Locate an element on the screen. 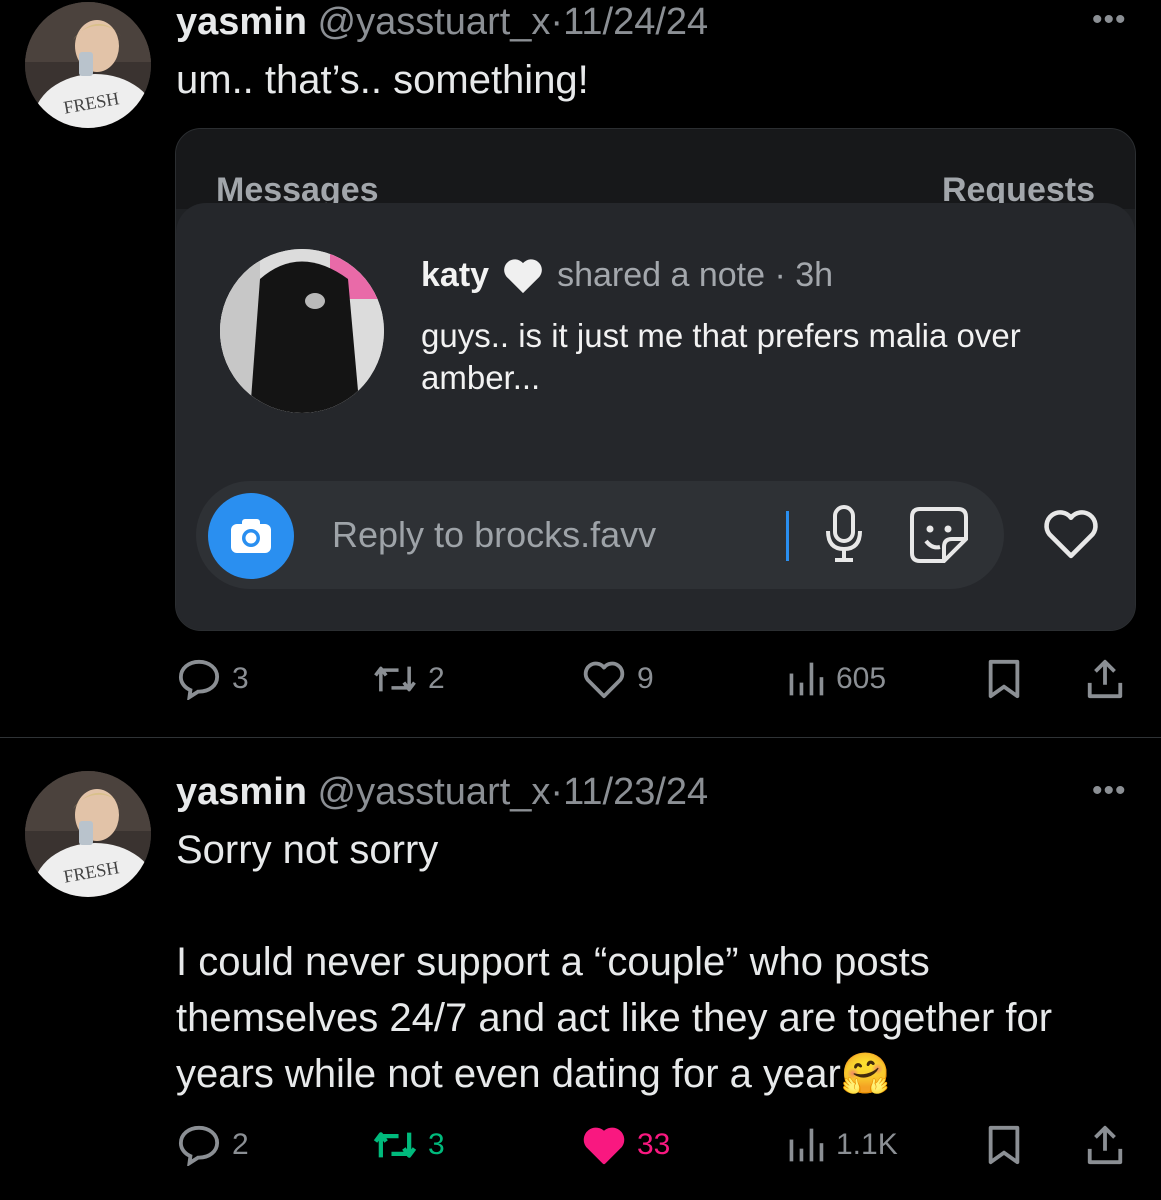 This screenshot has width=1161, height=1200. messages-tabs: Messages Requests is located at coordinates (655, 169).